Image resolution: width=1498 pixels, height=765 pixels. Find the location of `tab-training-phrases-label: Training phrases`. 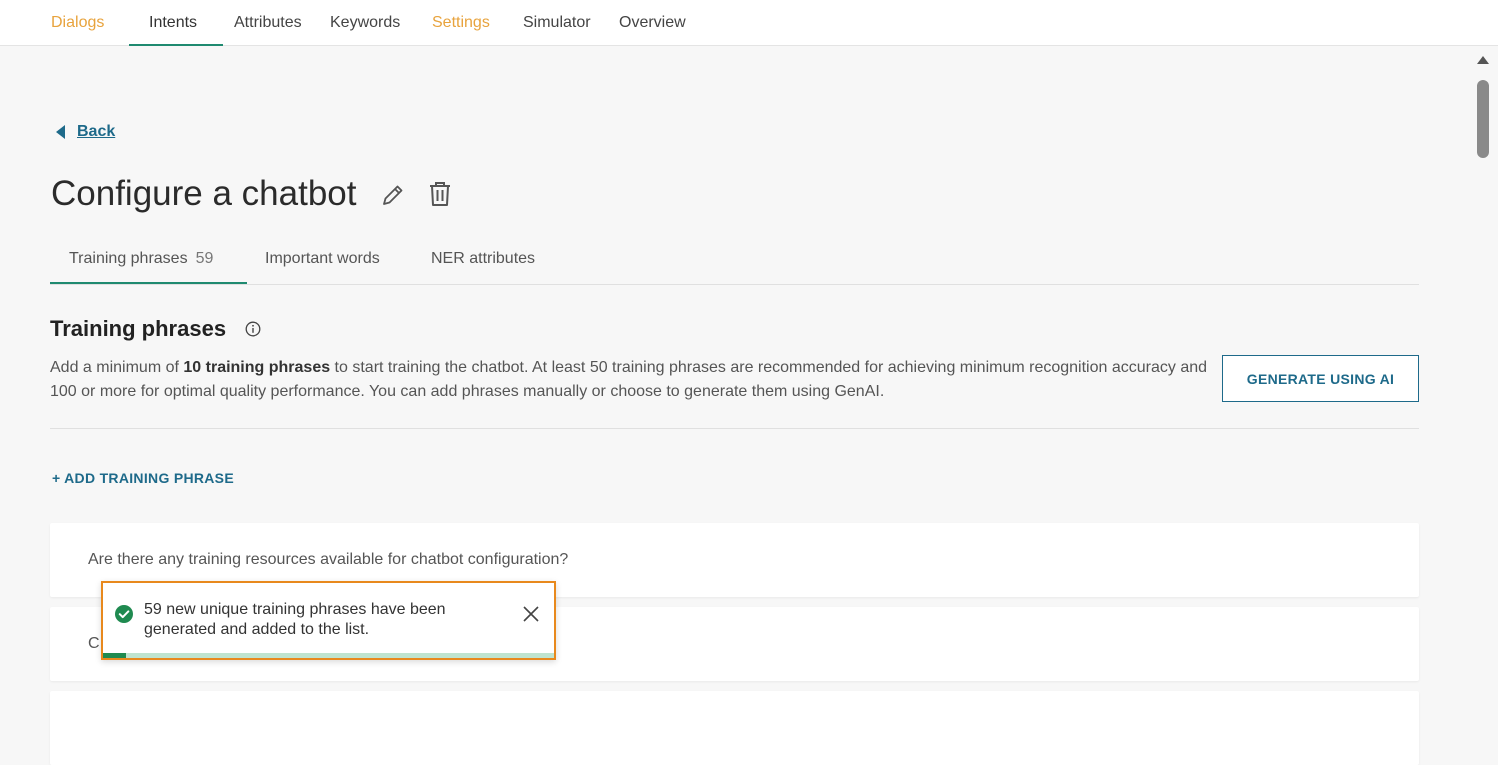

tab-training-phrases-label: Training phrases is located at coordinates (128, 258).